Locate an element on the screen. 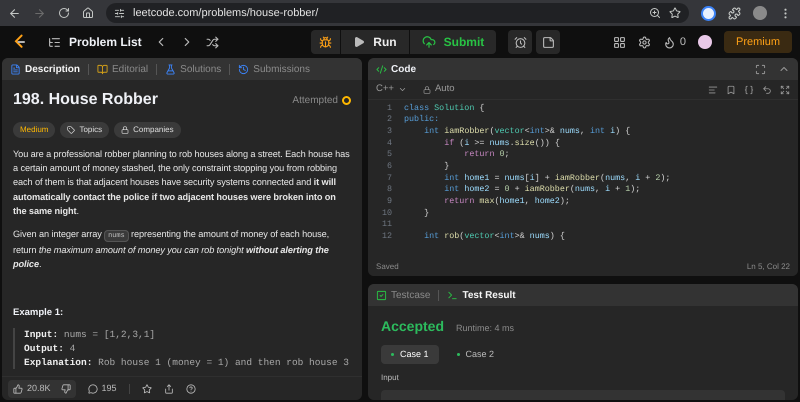  code-icon is located at coordinates (381, 69).